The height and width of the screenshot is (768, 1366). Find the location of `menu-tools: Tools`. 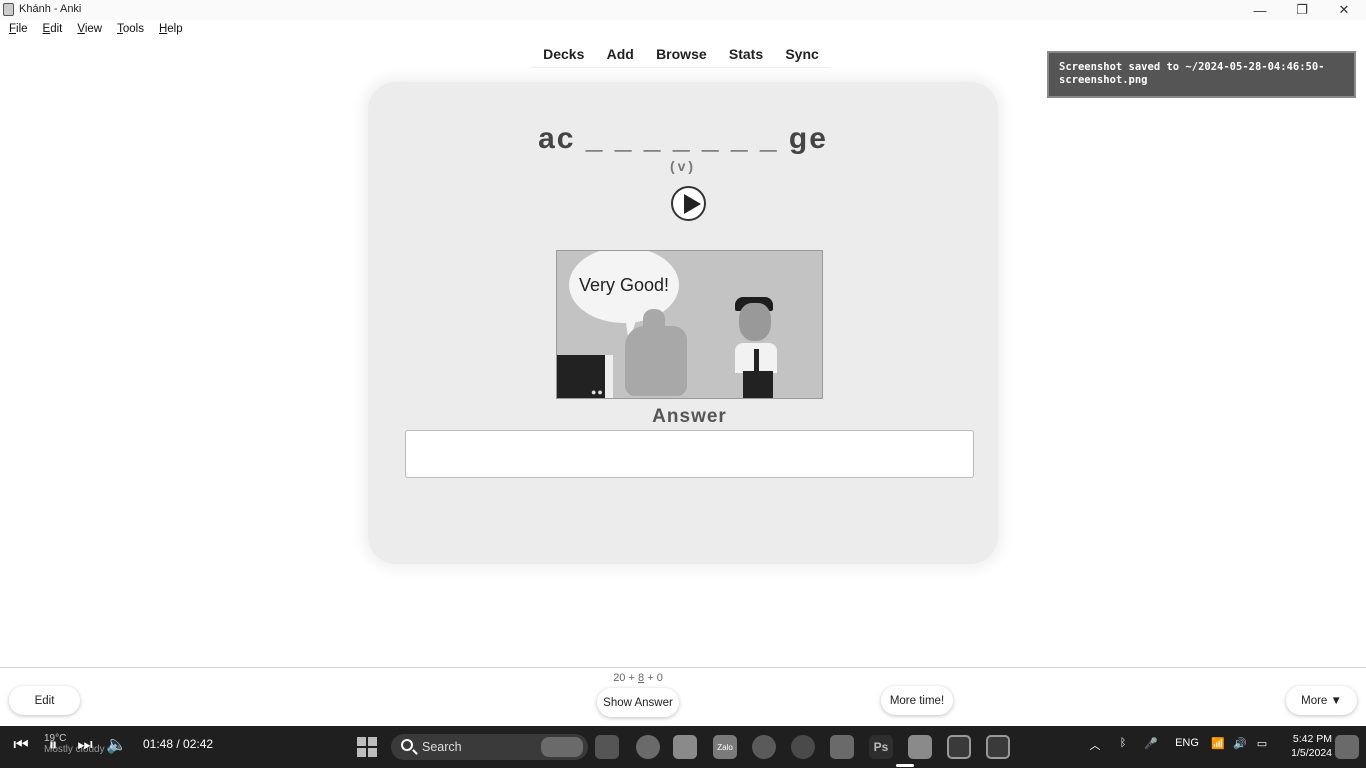

menu-tools: Tools is located at coordinates (129, 30).